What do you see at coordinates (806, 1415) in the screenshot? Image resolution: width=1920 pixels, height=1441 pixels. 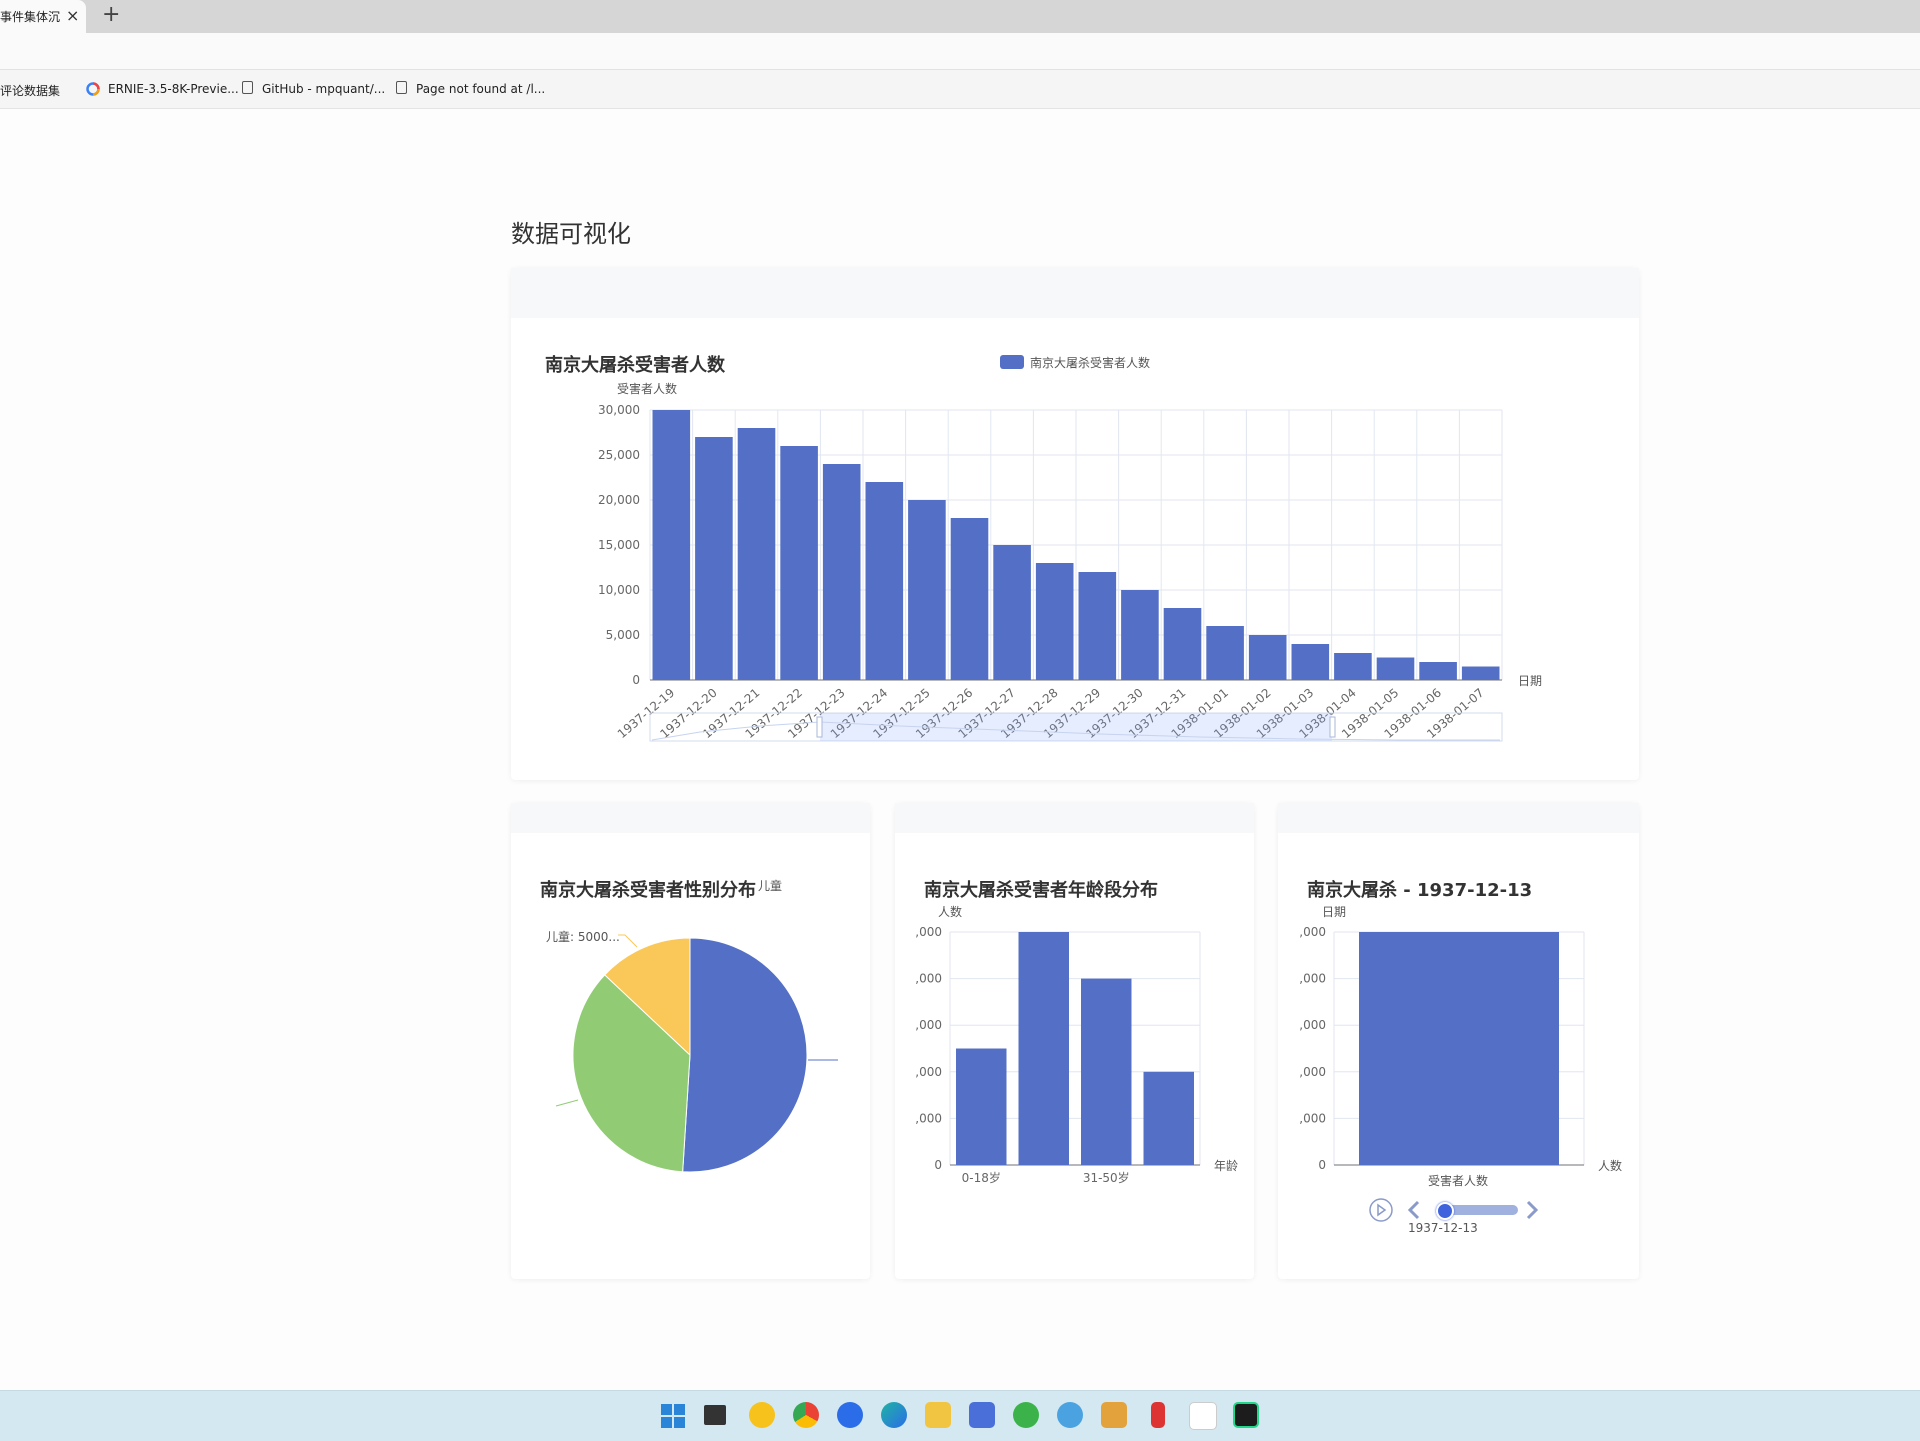 I see `chrome-icon` at bounding box center [806, 1415].